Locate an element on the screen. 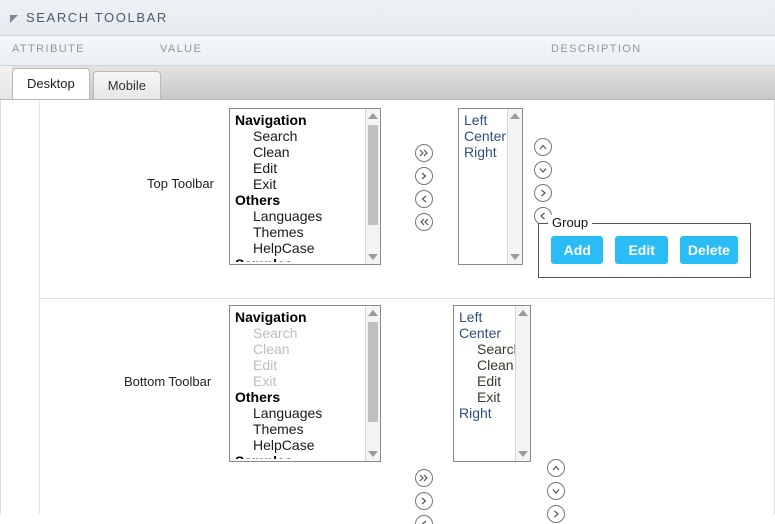 This screenshot has width=775, height=524. target-list-top-items: Left Center Right is located at coordinates (483, 186).